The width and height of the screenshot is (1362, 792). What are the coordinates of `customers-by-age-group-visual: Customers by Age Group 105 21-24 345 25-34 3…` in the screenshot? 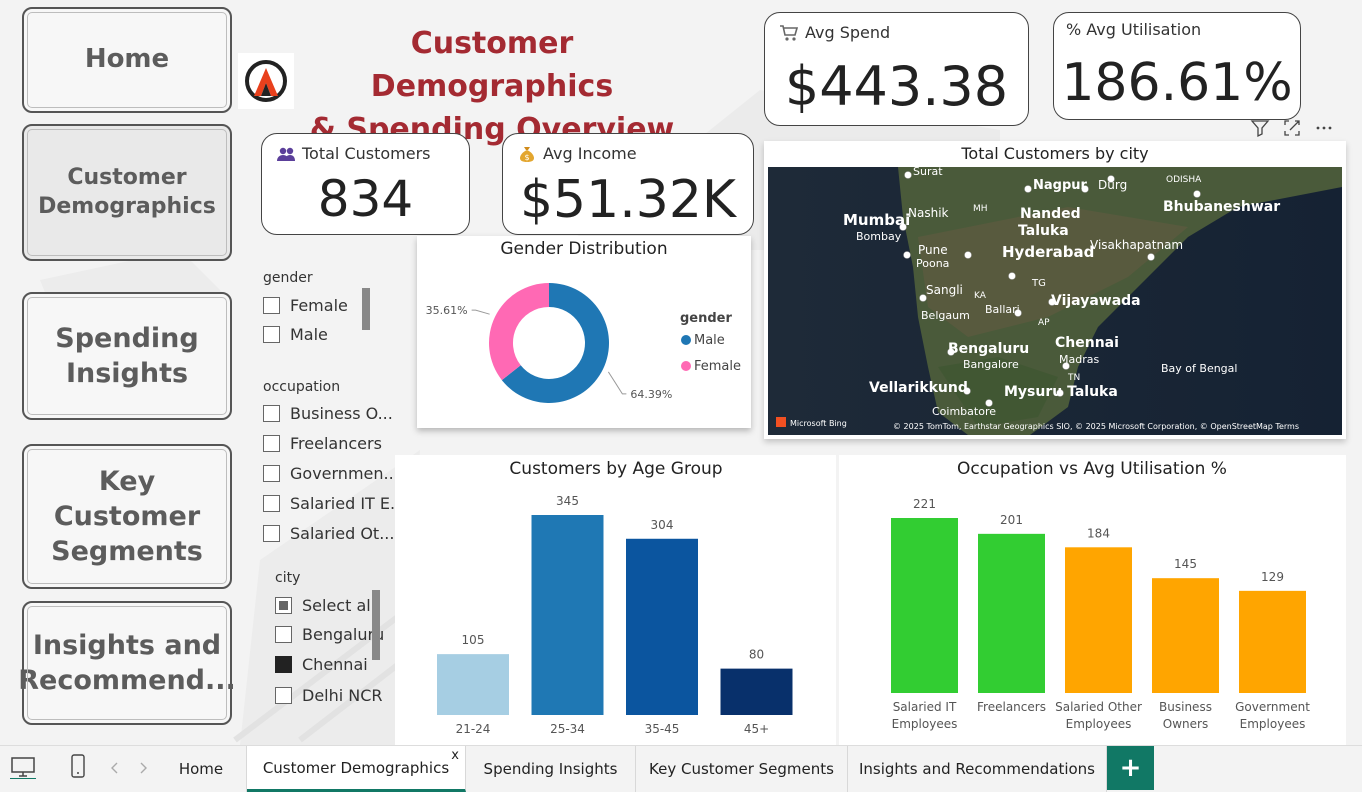 It's located at (615, 600).